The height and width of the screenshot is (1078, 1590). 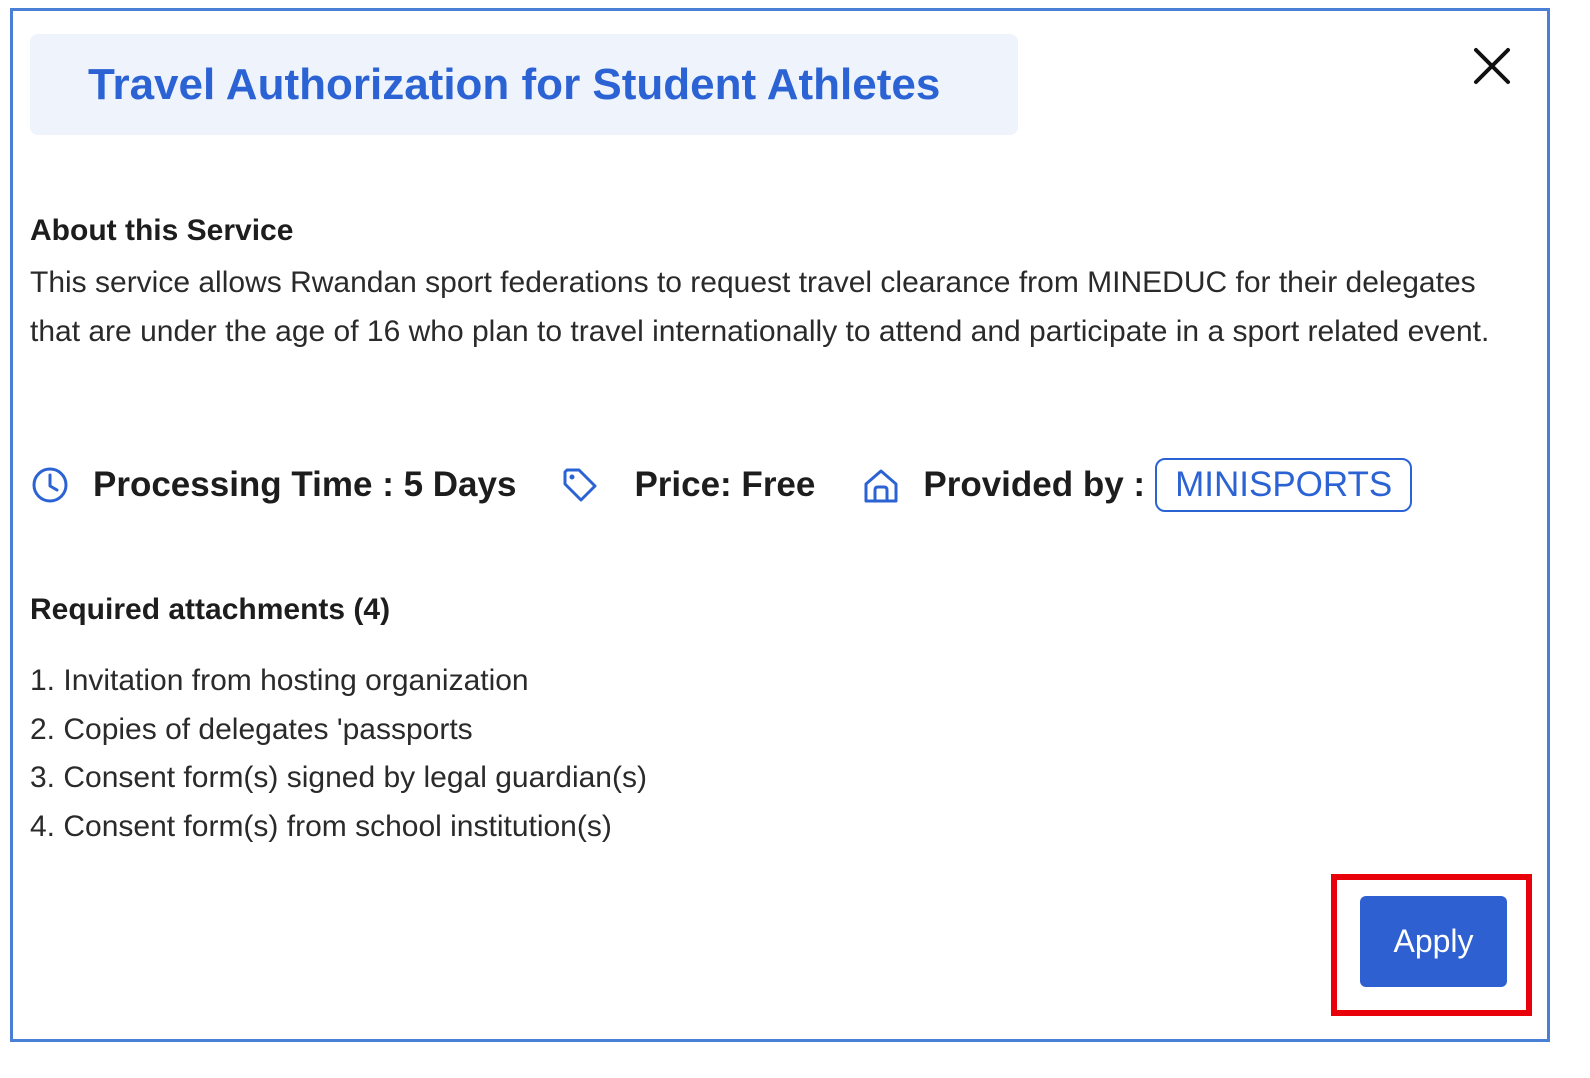 I want to click on list-item: 2. Copies of delegates 'passports, so click(x=251, y=729).